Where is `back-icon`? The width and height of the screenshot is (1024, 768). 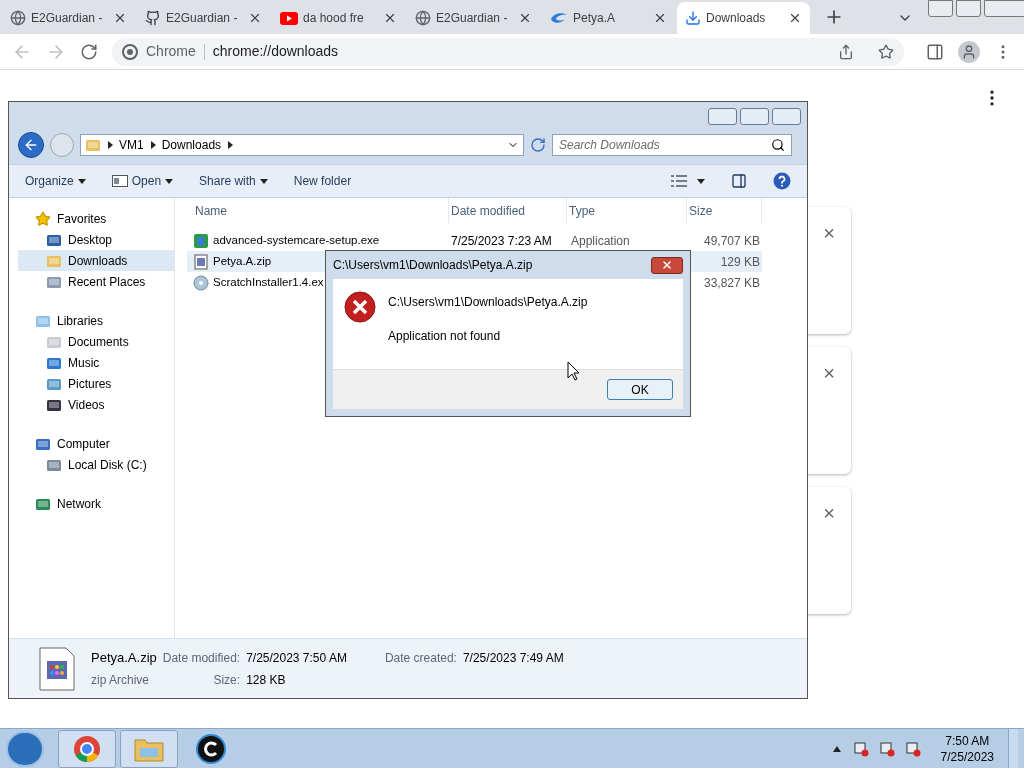 back-icon is located at coordinates (31, 145).